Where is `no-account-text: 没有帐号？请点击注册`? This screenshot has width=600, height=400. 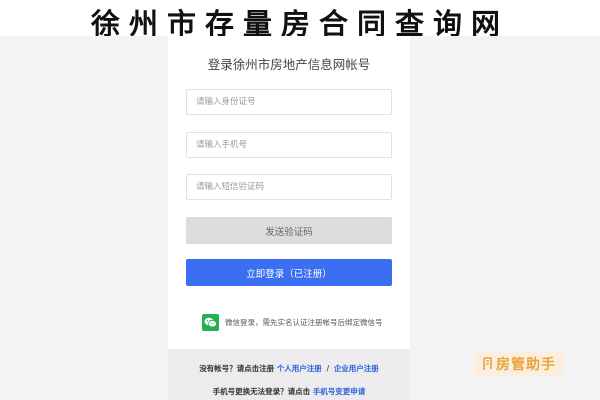
no-account-text: 没有帐号？请点击注册 is located at coordinates (237, 368).